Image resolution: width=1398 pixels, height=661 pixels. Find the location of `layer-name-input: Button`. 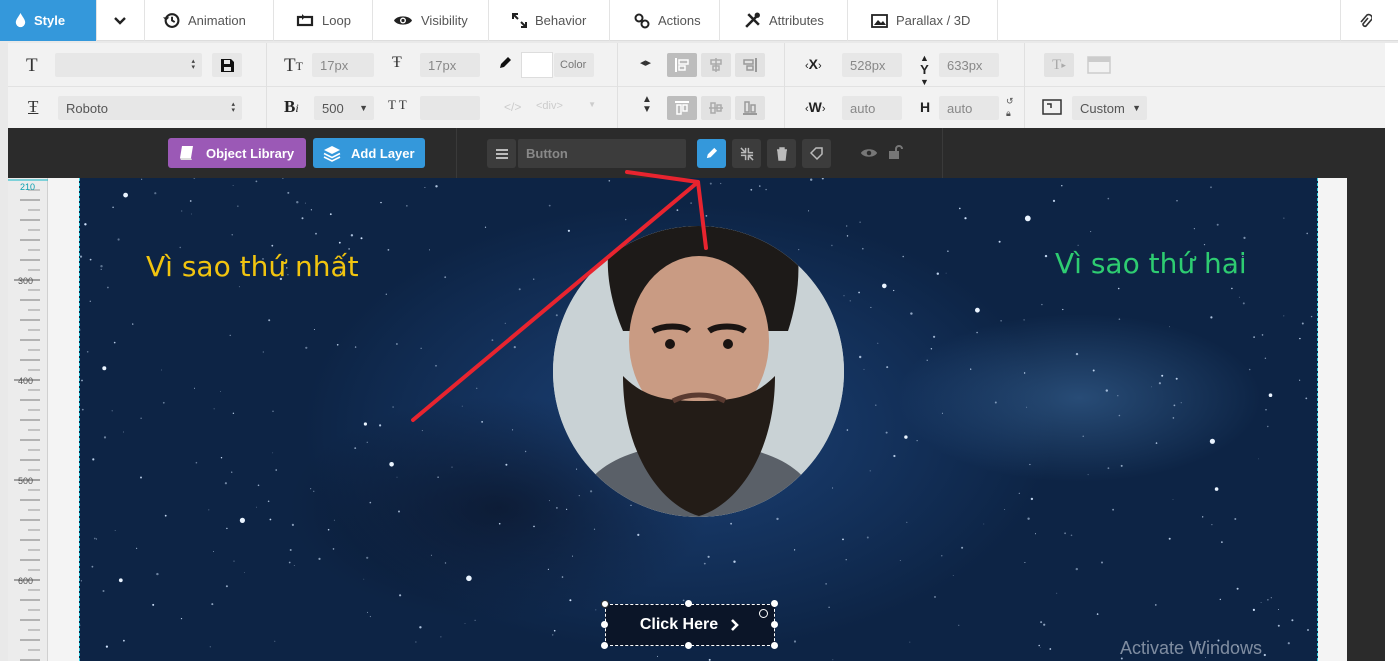

layer-name-input: Button is located at coordinates (602, 153).